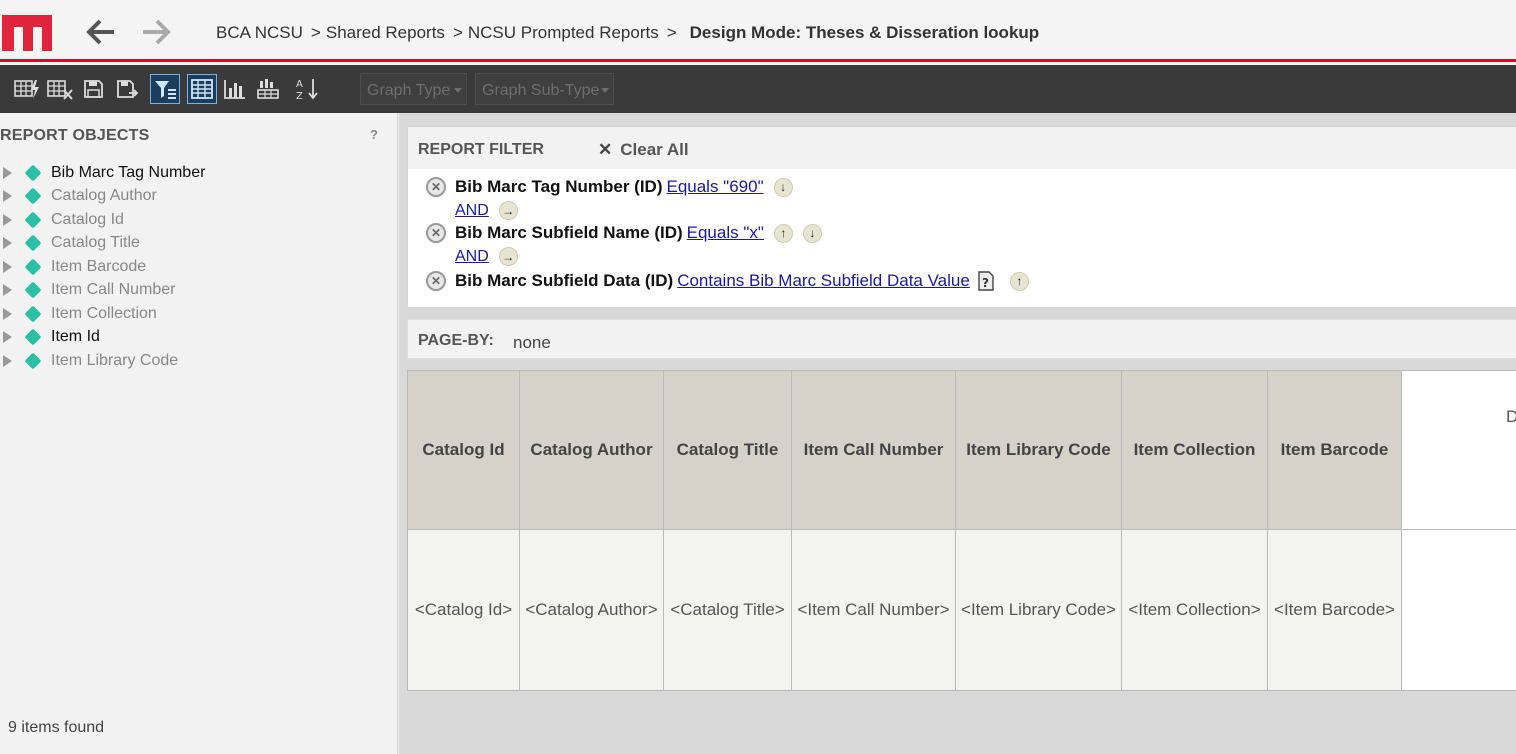 The width and height of the screenshot is (1516, 754). What do you see at coordinates (1194, 610) in the screenshot?
I see `grid-cell: <Item Collection>` at bounding box center [1194, 610].